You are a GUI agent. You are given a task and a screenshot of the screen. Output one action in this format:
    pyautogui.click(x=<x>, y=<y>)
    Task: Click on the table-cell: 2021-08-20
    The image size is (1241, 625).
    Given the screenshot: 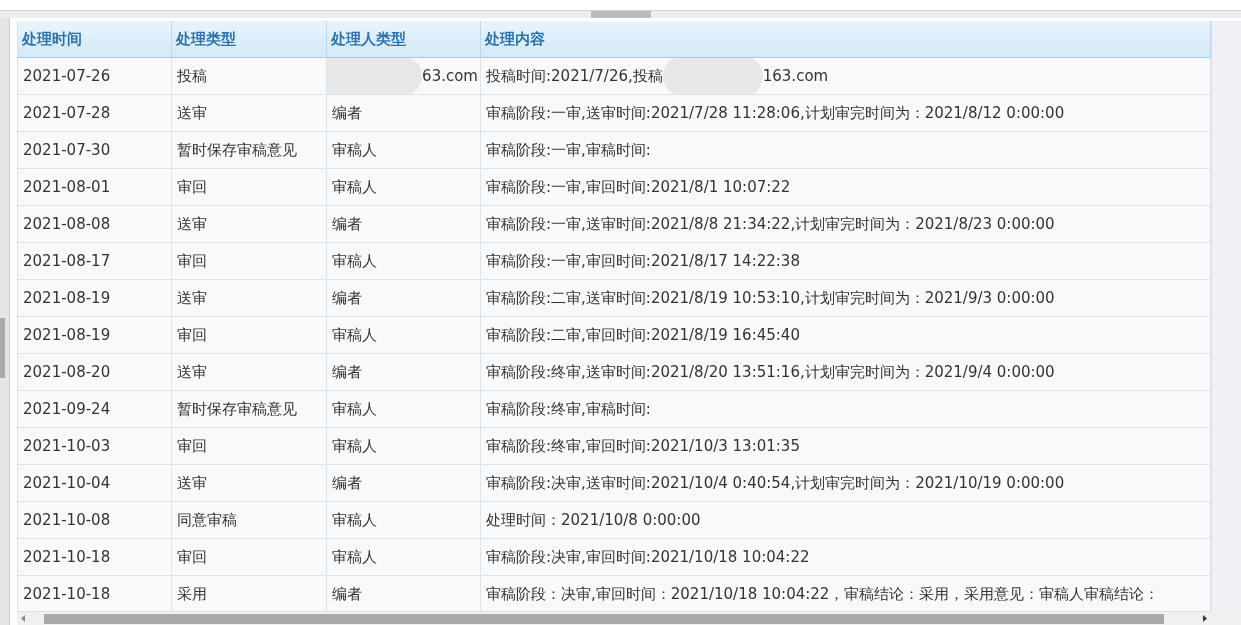 What is the action you would take?
    pyautogui.click(x=95, y=372)
    